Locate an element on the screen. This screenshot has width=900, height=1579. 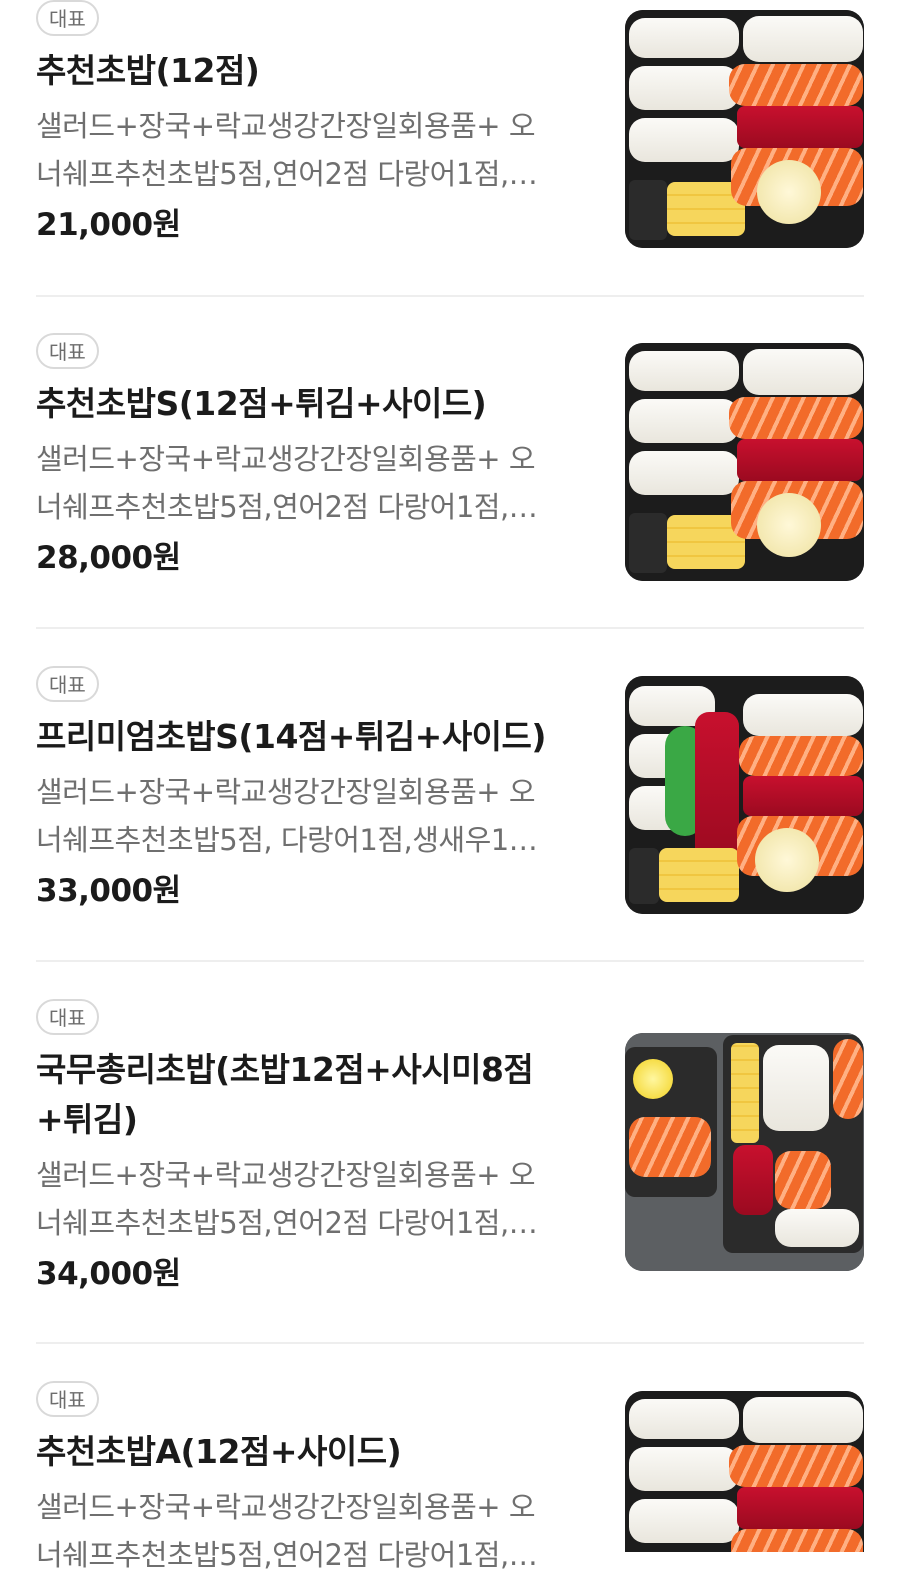
menu-item-title: 추천초밥(12점) is located at coordinates (148, 70).